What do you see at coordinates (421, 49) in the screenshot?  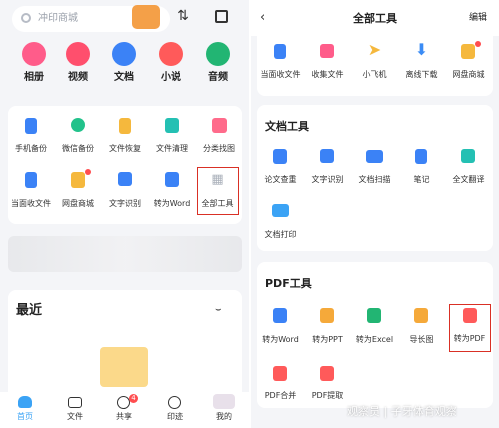 I see `download-icon: ⬇` at bounding box center [421, 49].